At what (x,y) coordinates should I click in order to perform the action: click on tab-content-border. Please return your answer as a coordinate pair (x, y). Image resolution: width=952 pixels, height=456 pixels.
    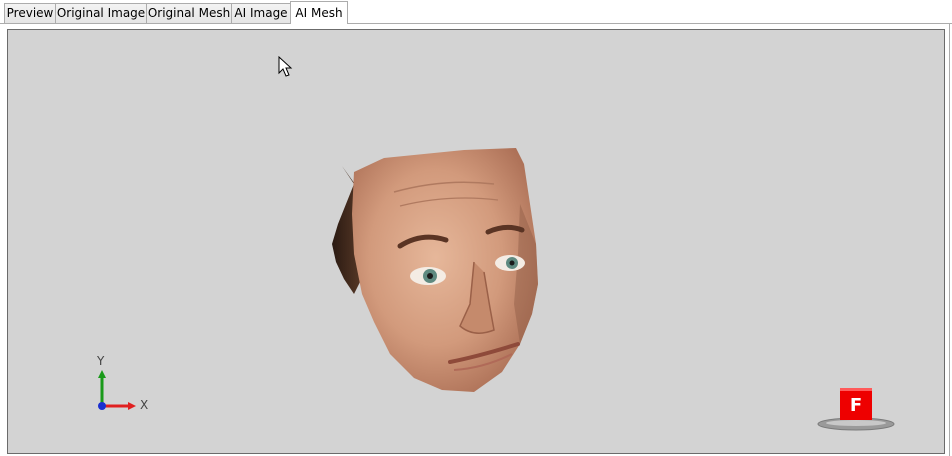
    Looking at the image, I should click on (949, 240).